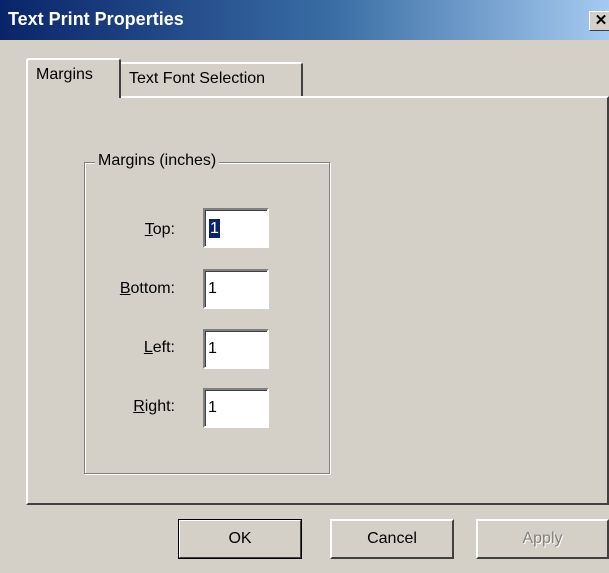 The height and width of the screenshot is (573, 609). What do you see at coordinates (64, 74) in the screenshot?
I see `tab-margins-label: Margins` at bounding box center [64, 74].